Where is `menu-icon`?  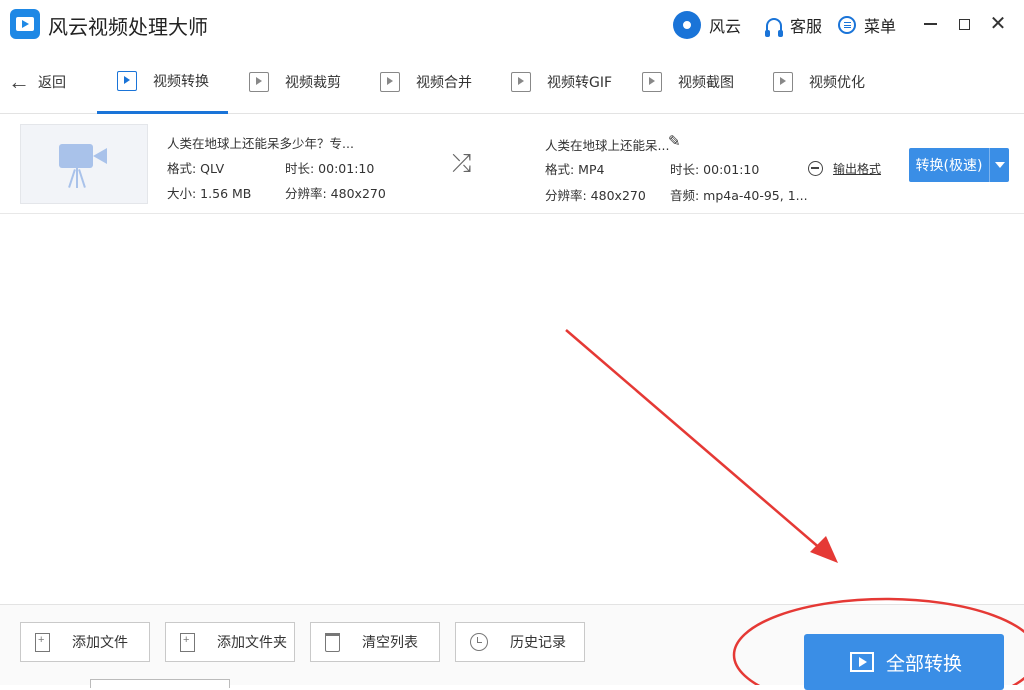 menu-icon is located at coordinates (847, 25).